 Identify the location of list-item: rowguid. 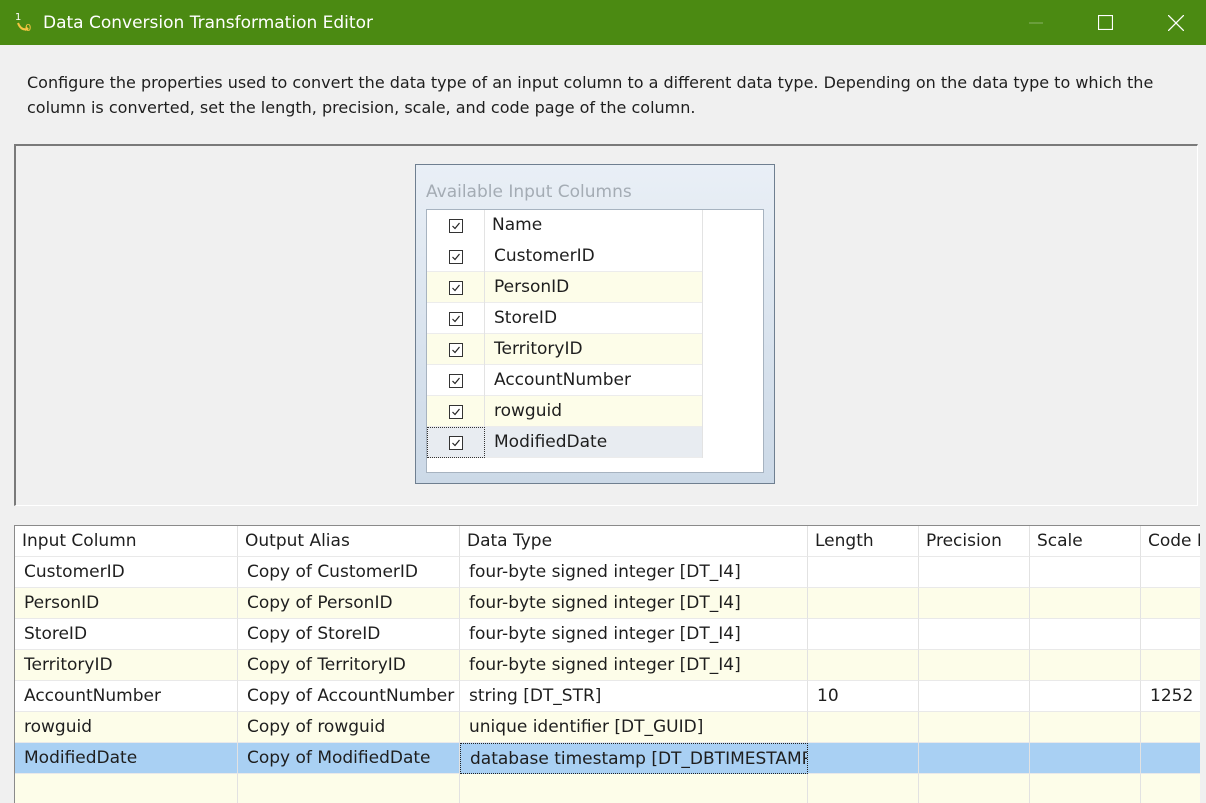
(565, 411).